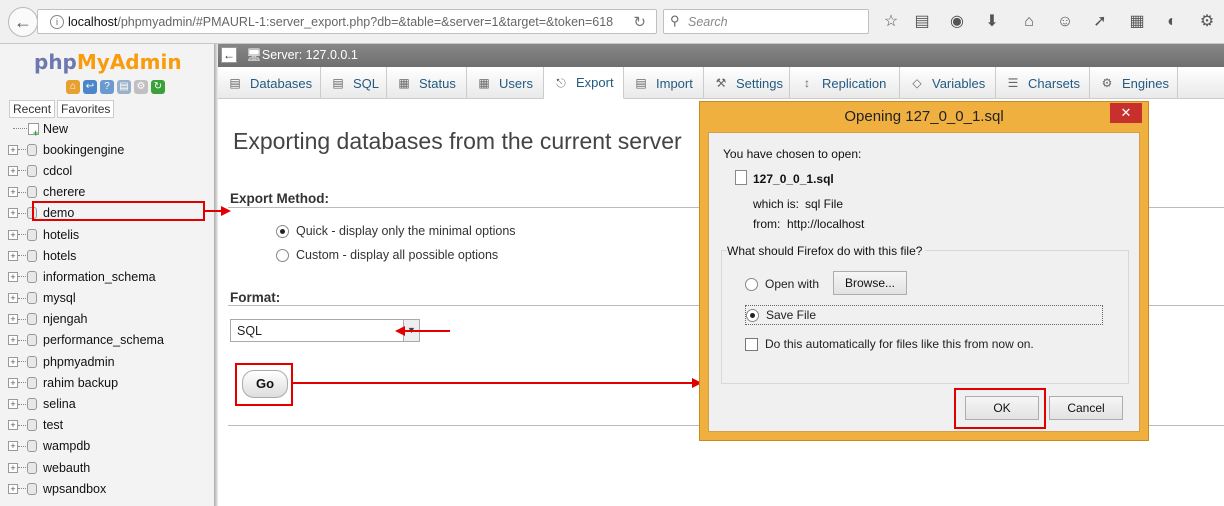 The image size is (1224, 506). What do you see at coordinates (354, 83) in the screenshot?
I see `tab-sql: ▤ SQL` at bounding box center [354, 83].